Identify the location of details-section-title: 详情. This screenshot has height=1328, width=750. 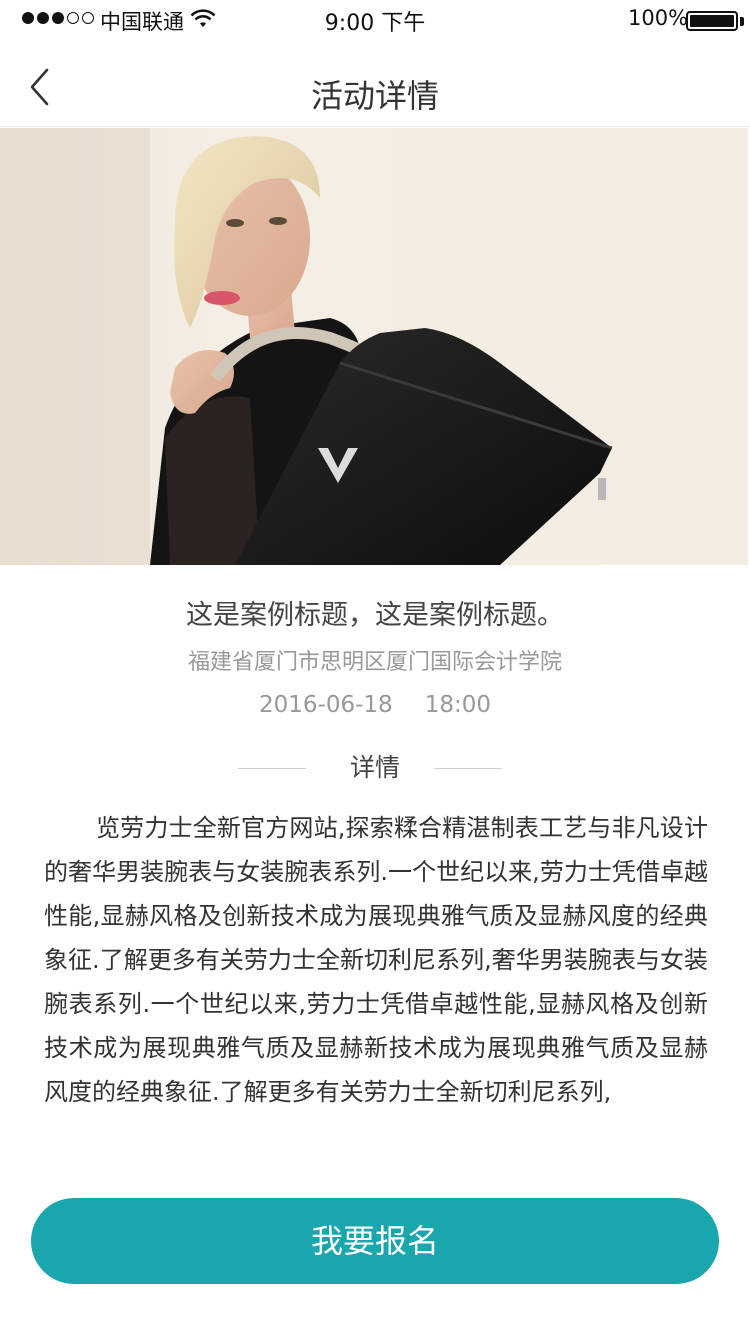
(374, 767).